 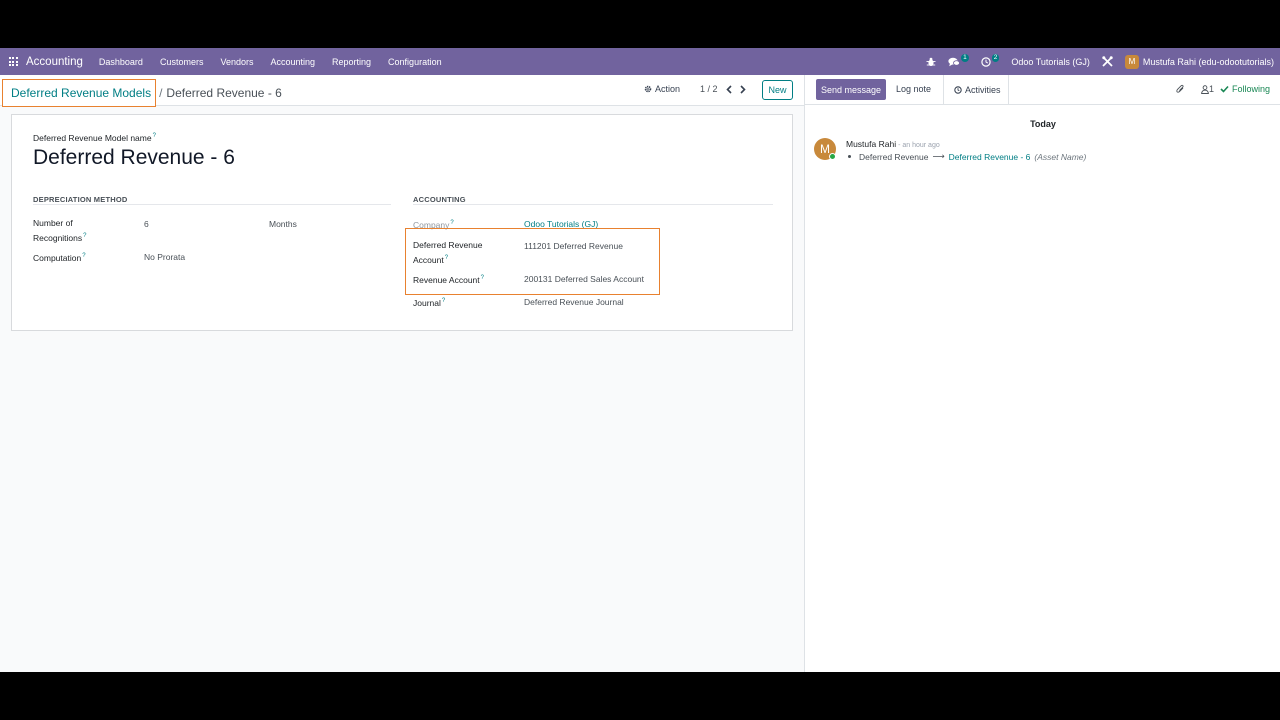 I want to click on online-status-dot, so click(x=832, y=156).